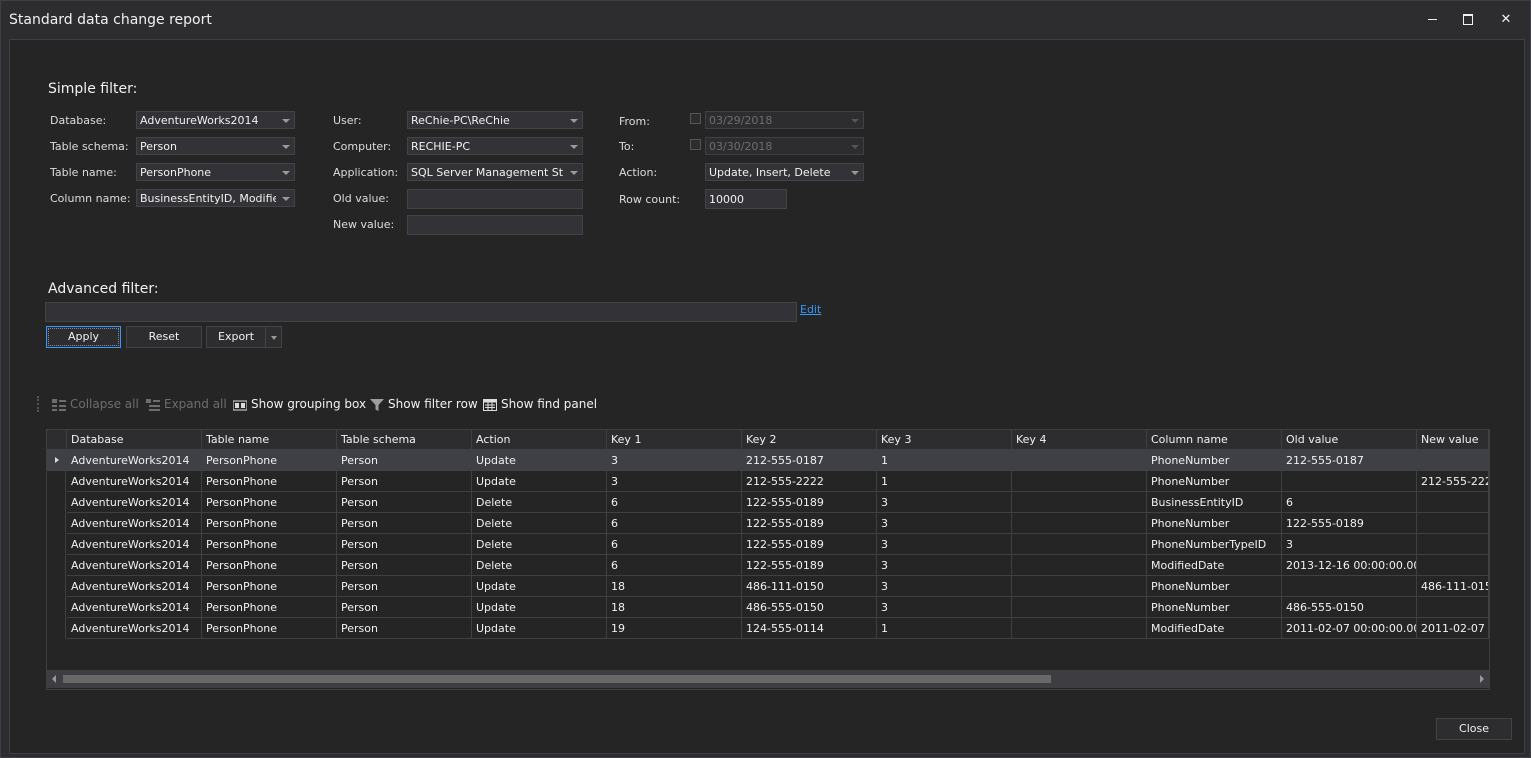 The width and height of the screenshot is (1531, 758). Describe the element at coordinates (809, 440) in the screenshot. I see `column-header-key-2: Key 2` at that location.